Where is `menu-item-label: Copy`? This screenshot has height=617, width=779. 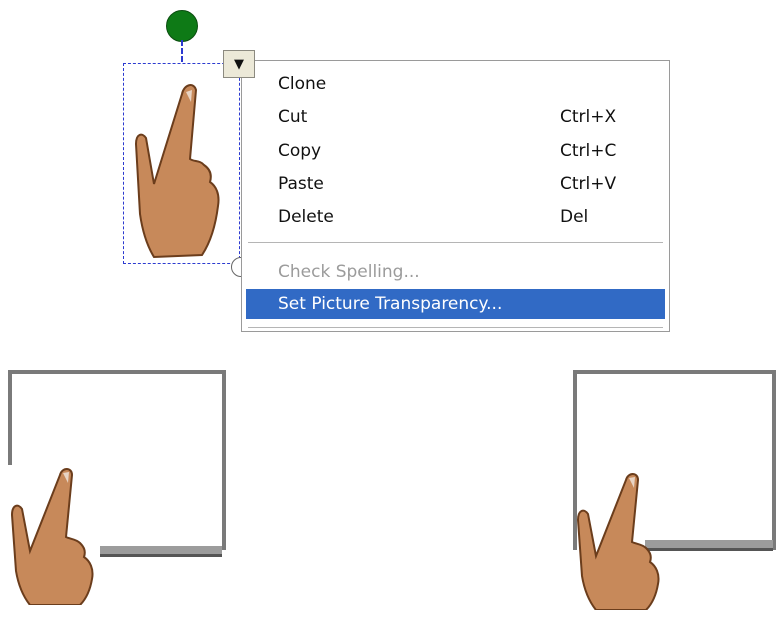 menu-item-label: Copy is located at coordinates (300, 151).